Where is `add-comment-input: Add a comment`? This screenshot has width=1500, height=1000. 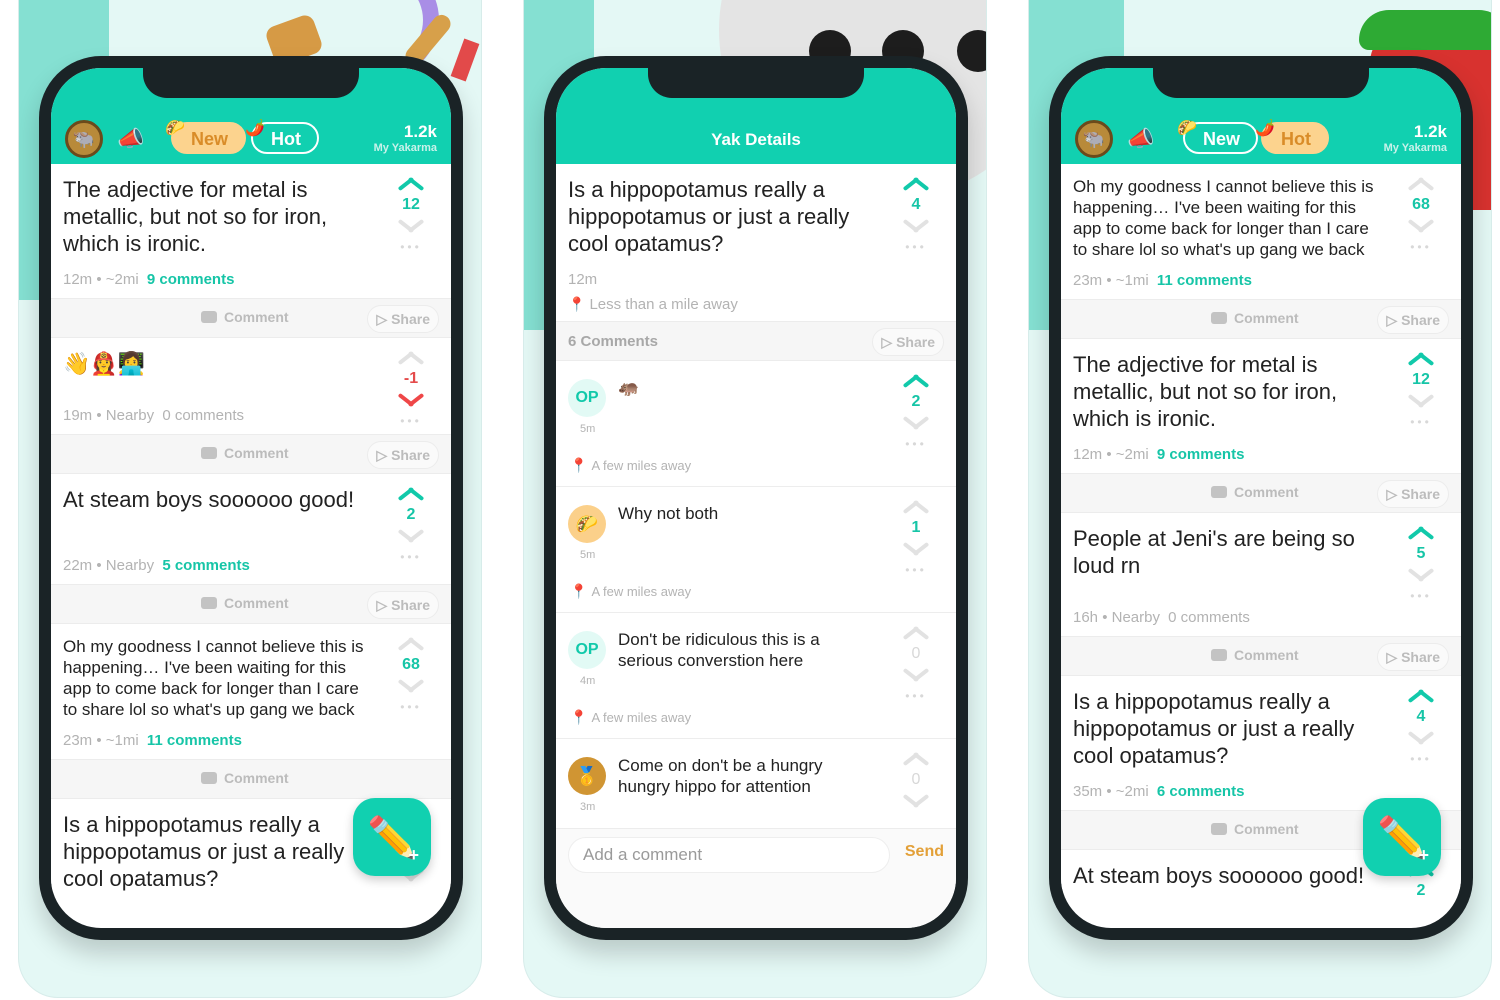 add-comment-input: Add a comment is located at coordinates (729, 855).